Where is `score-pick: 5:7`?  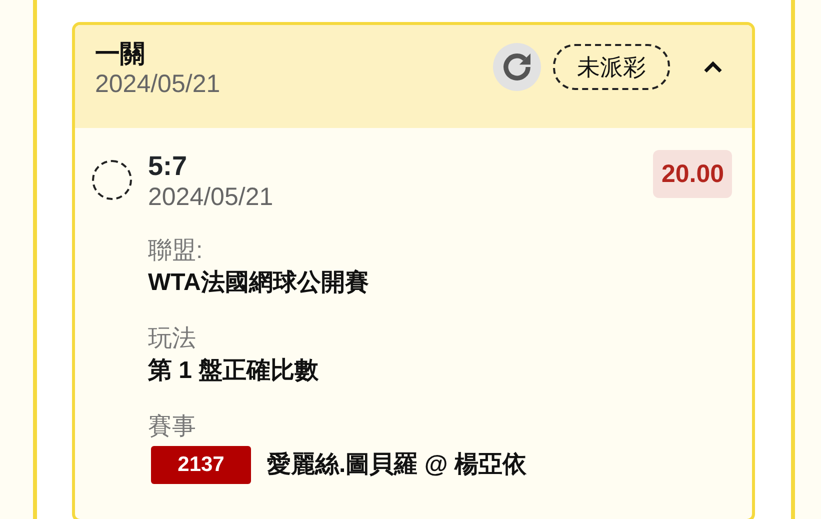 score-pick: 5:7 is located at coordinates (168, 166).